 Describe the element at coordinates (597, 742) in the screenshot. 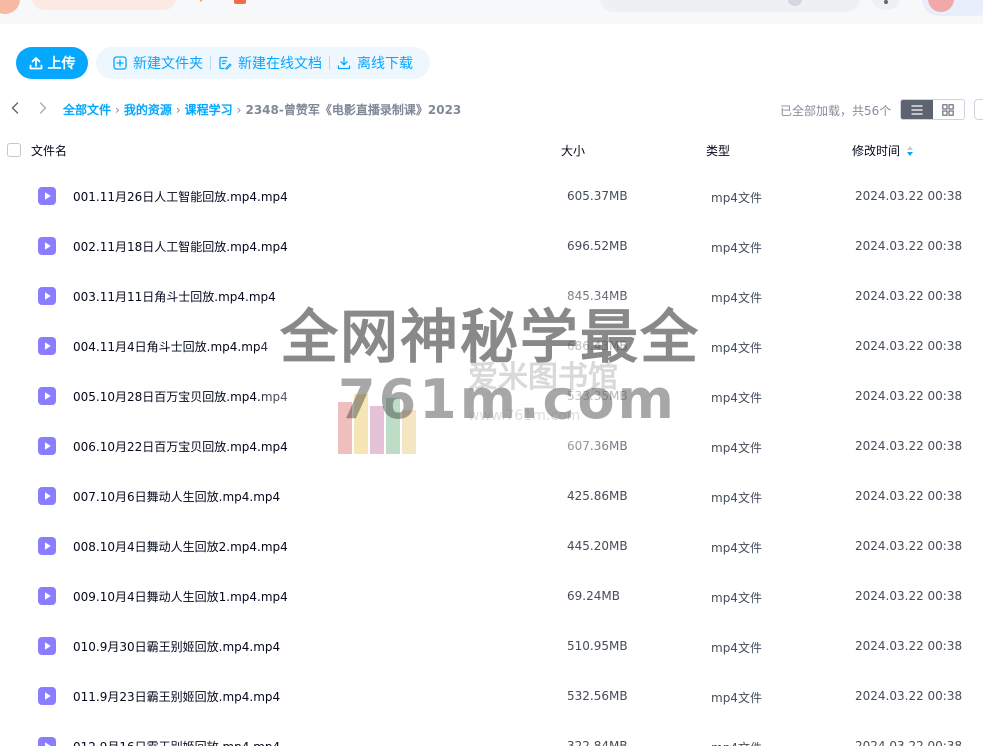

I see `file-size: 322.84MB` at that location.